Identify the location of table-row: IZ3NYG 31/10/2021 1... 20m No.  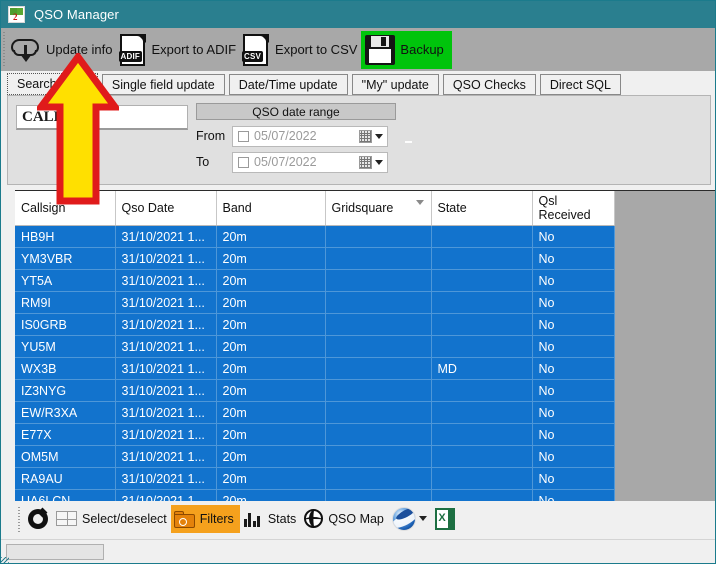
(315, 390).